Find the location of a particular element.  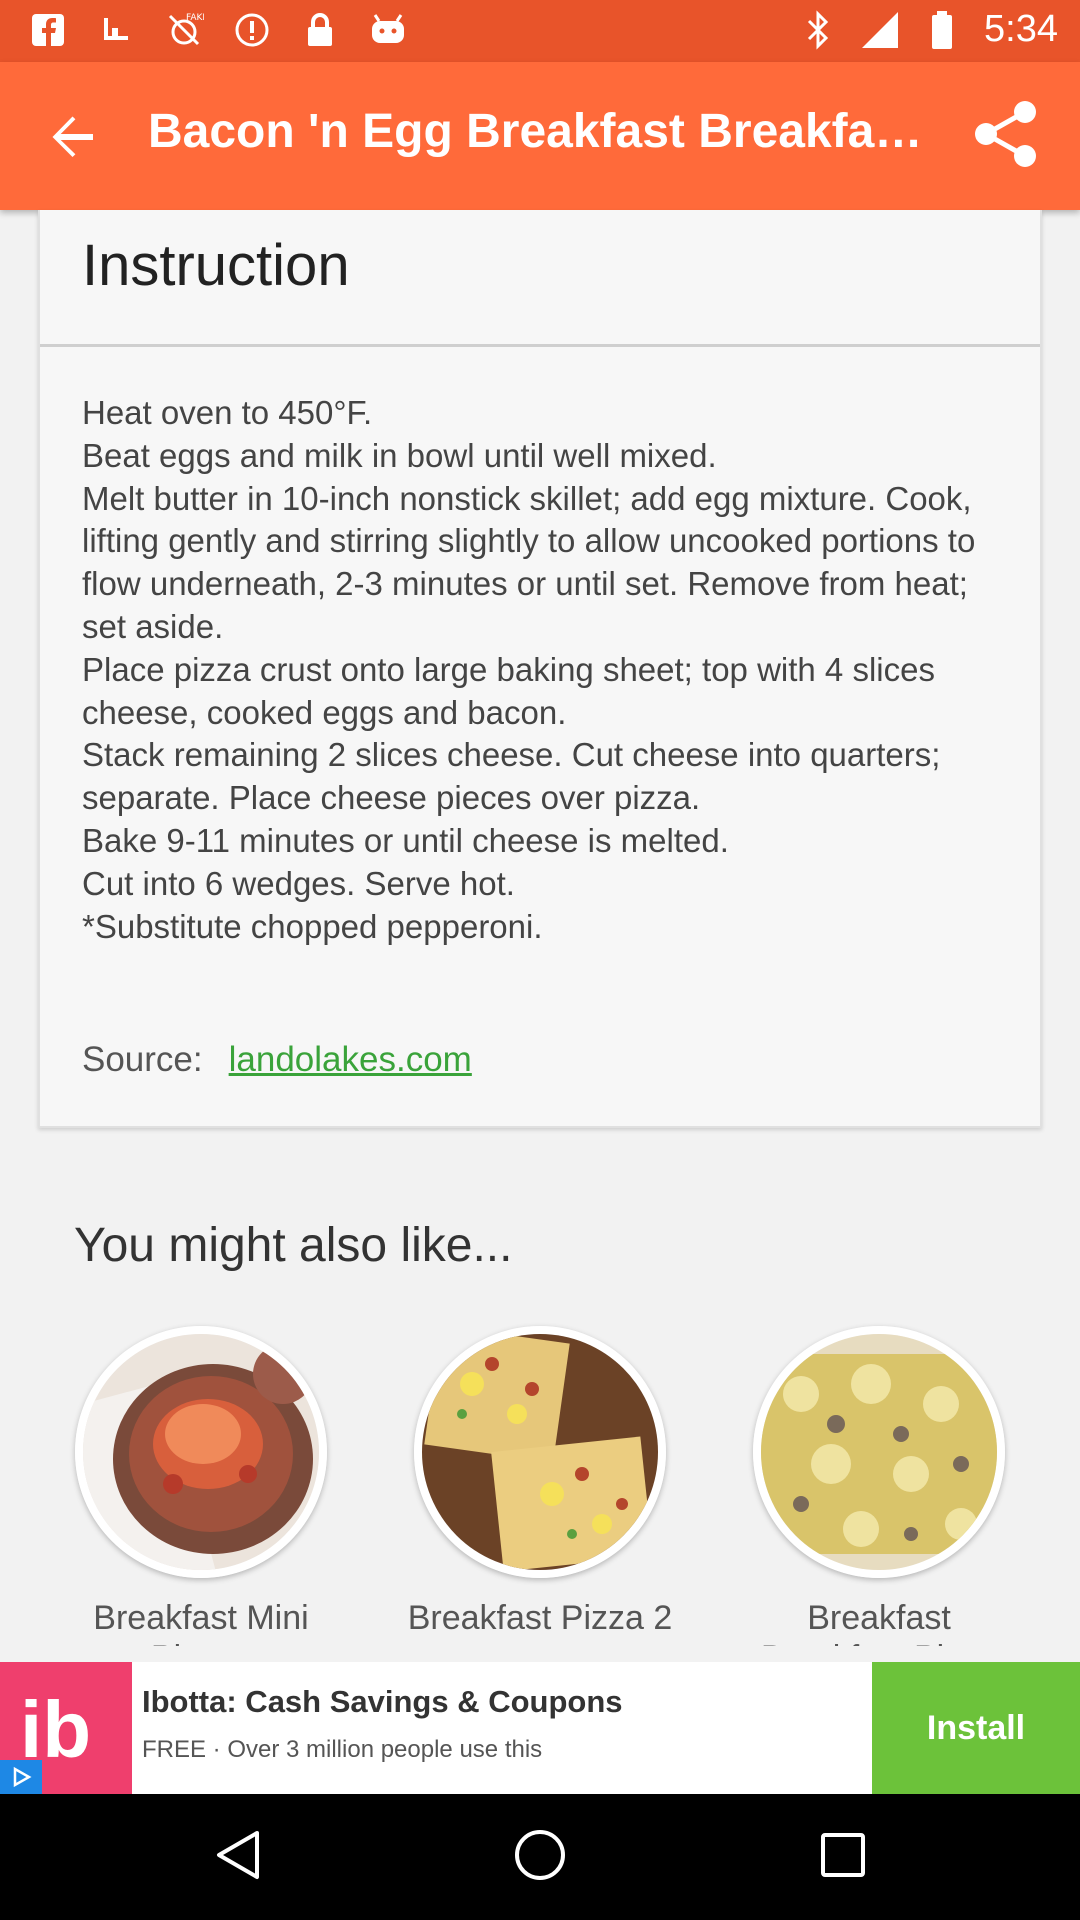

ad-logo: ib is located at coordinates (66, 1728).